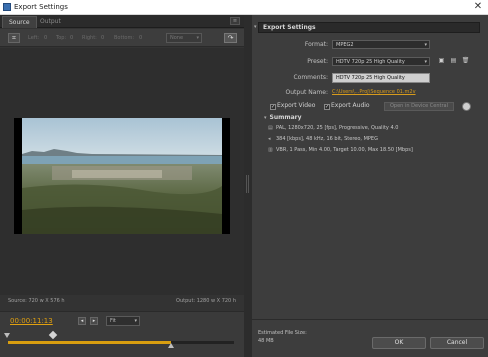 The image size is (488, 357). What do you see at coordinates (466, 106) in the screenshot?
I see `metadata-icon` at bounding box center [466, 106].